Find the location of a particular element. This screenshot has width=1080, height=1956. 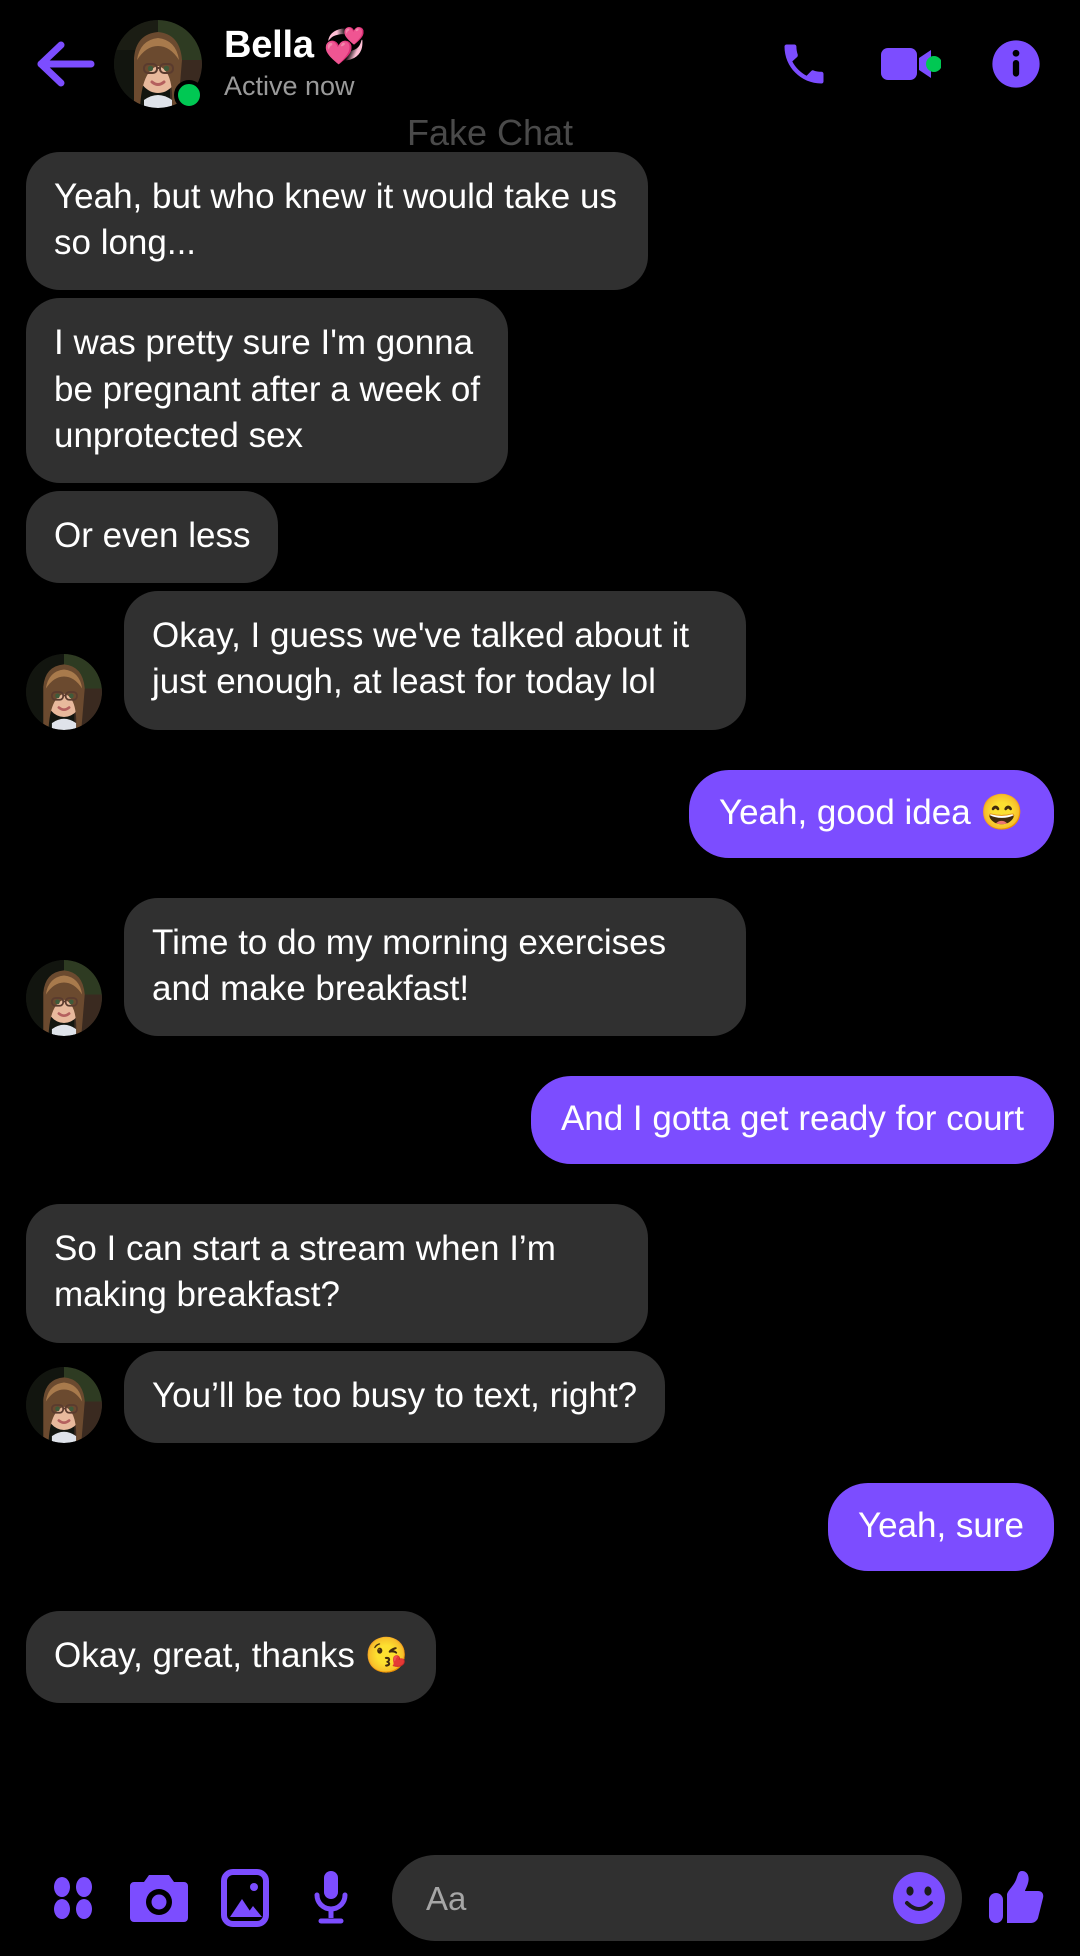

header-action-buttons is located at coordinates (913, 64).